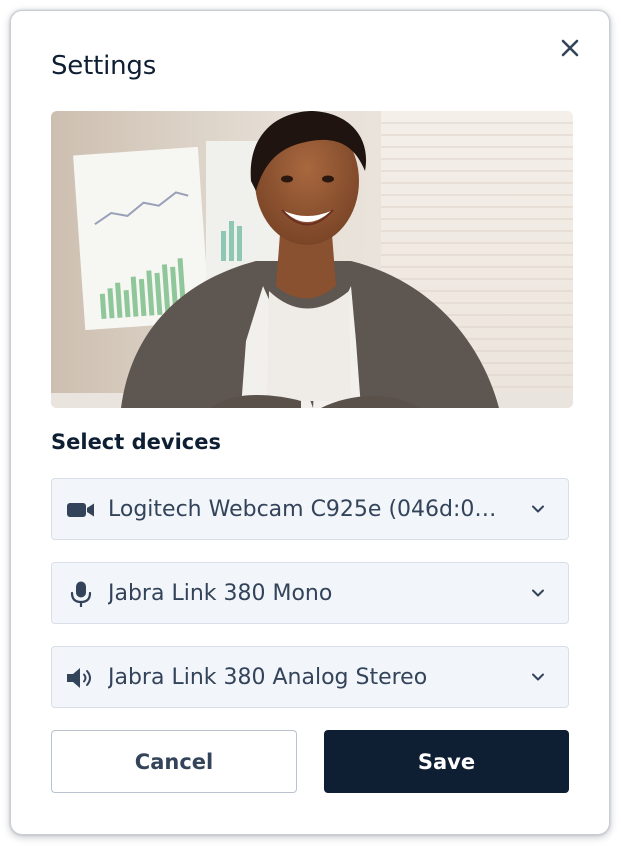  I want to click on speaker-select: Jabra Link 380 Analog Stereo, so click(310, 677).